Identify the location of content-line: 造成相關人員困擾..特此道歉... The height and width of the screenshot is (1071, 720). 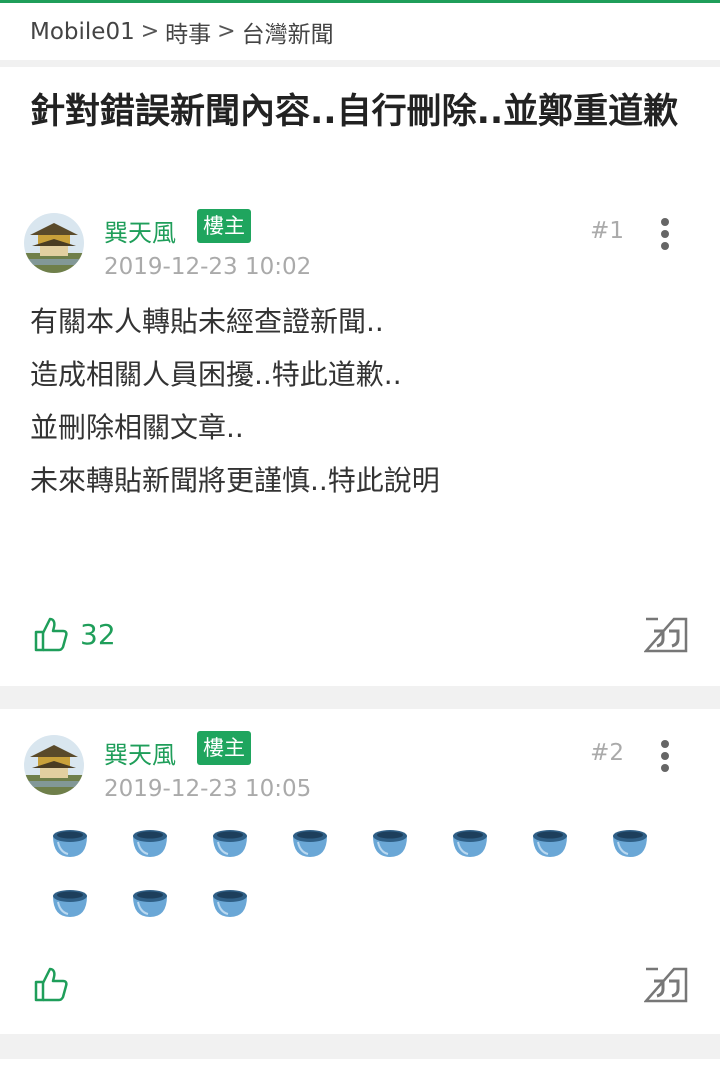
(216, 374).